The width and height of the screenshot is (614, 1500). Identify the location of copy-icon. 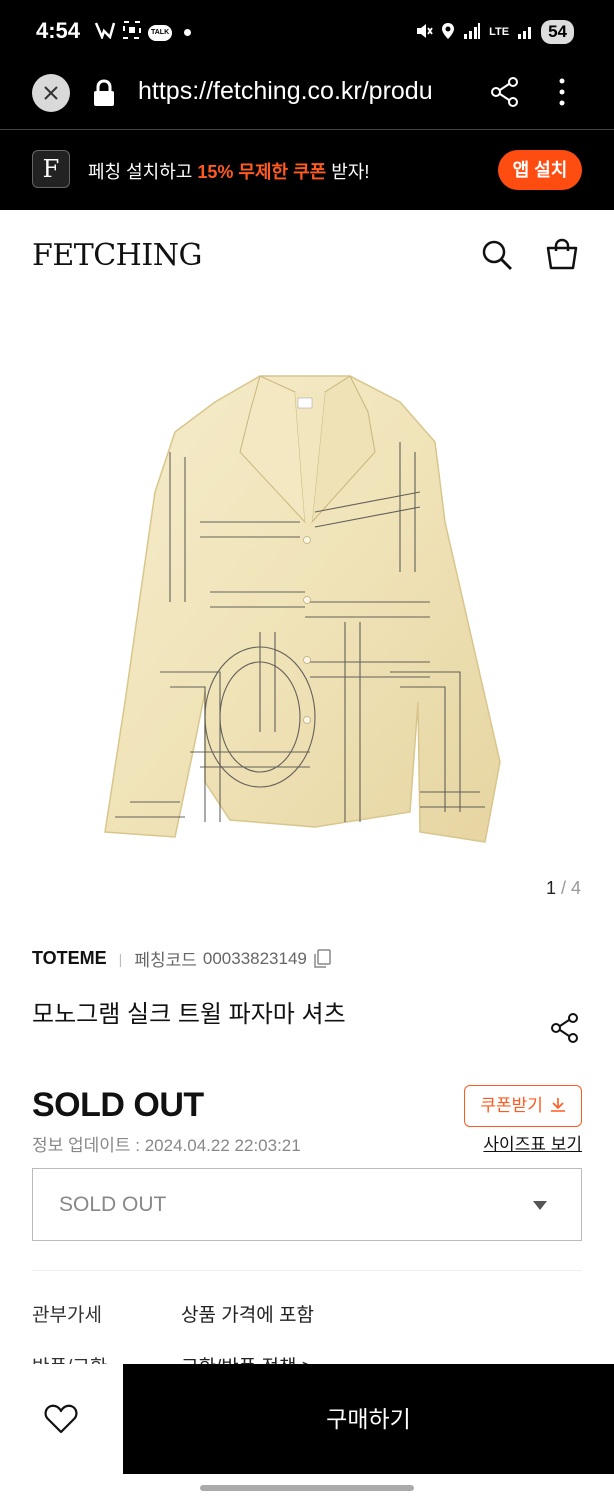
(322, 958).